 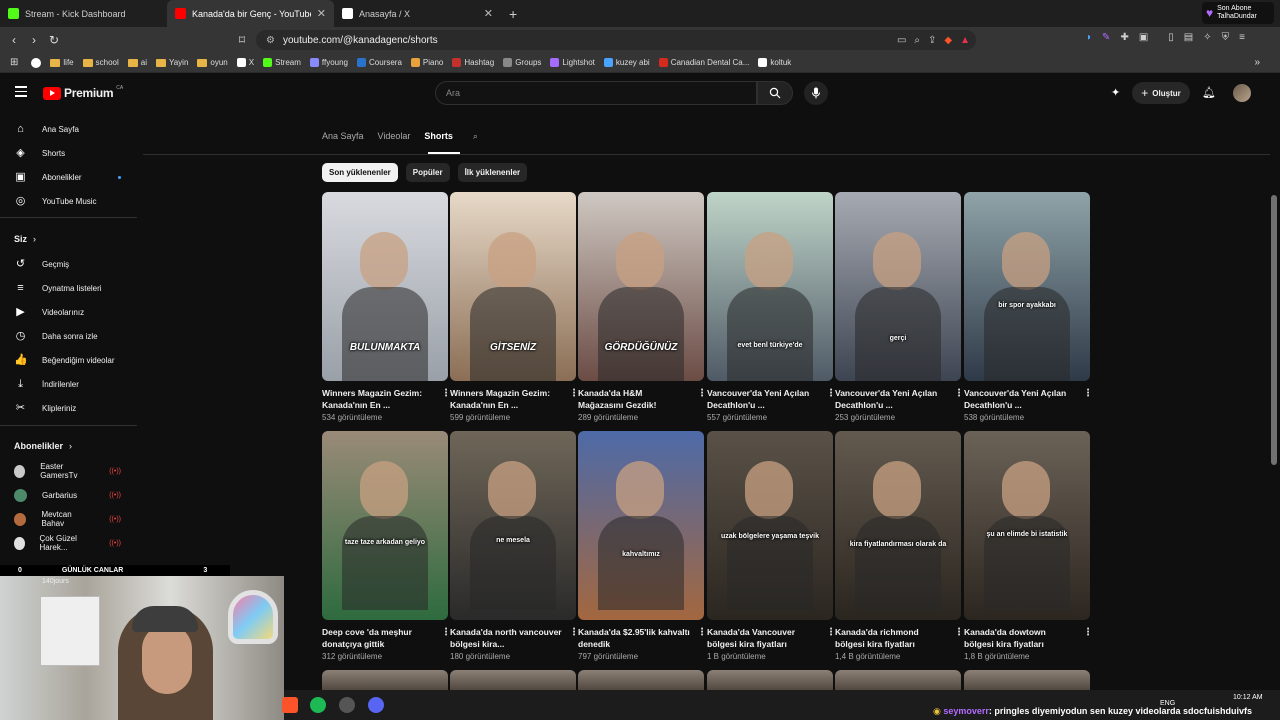 What do you see at coordinates (25, 239) in the screenshot?
I see `sidebar-heading-you: Siz ›` at bounding box center [25, 239].